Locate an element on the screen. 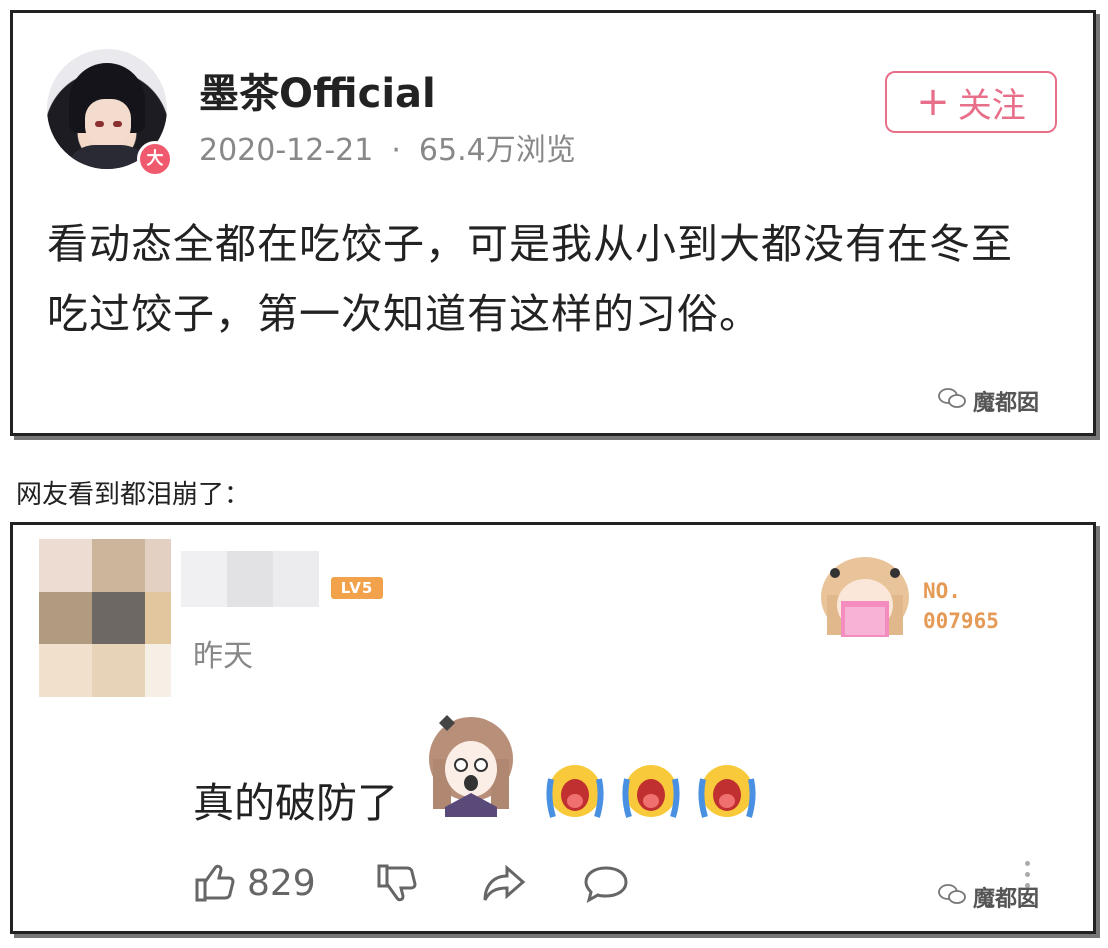  comment-time: 昨天 is located at coordinates (223, 656).